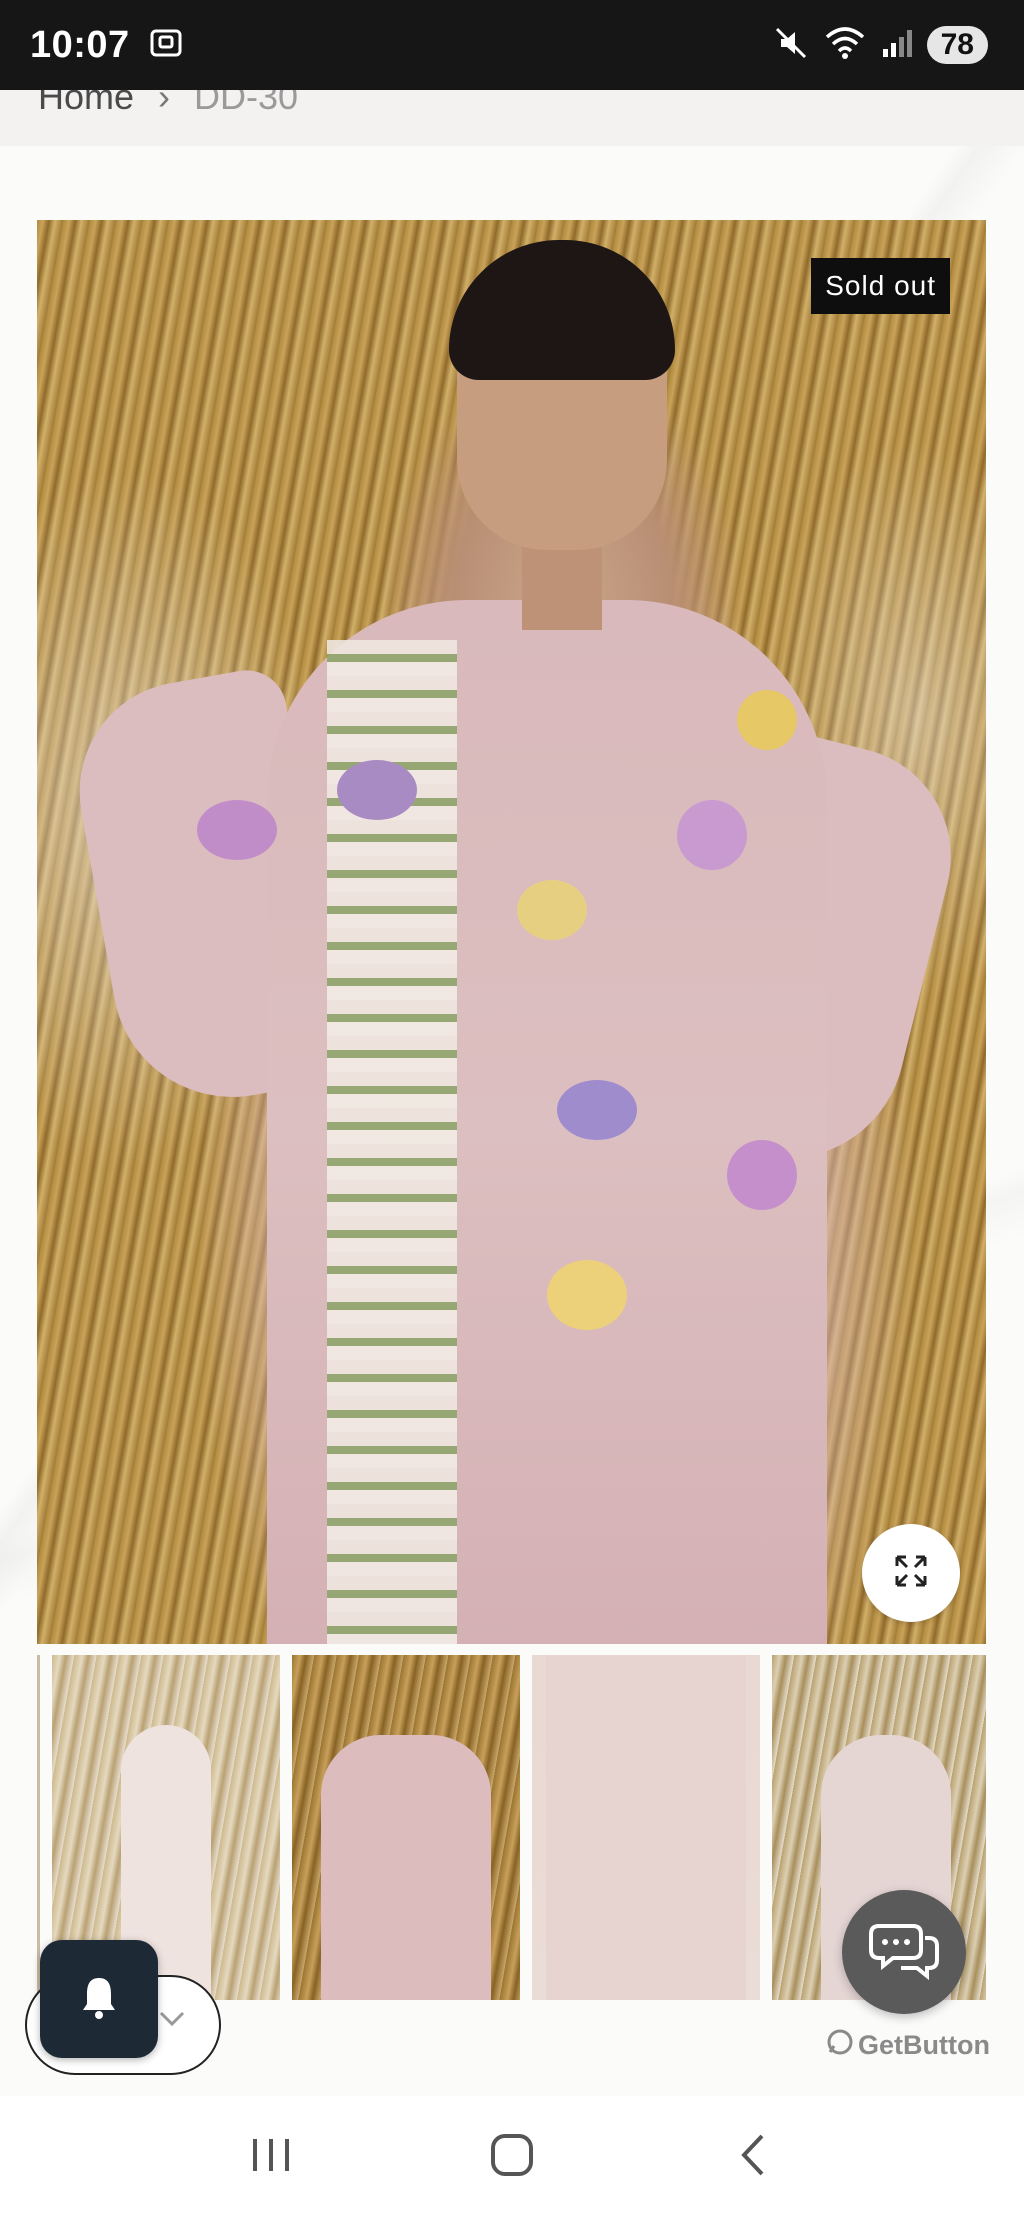 This screenshot has width=1024, height=2219. What do you see at coordinates (791, 45) in the screenshot?
I see `mute-icon` at bounding box center [791, 45].